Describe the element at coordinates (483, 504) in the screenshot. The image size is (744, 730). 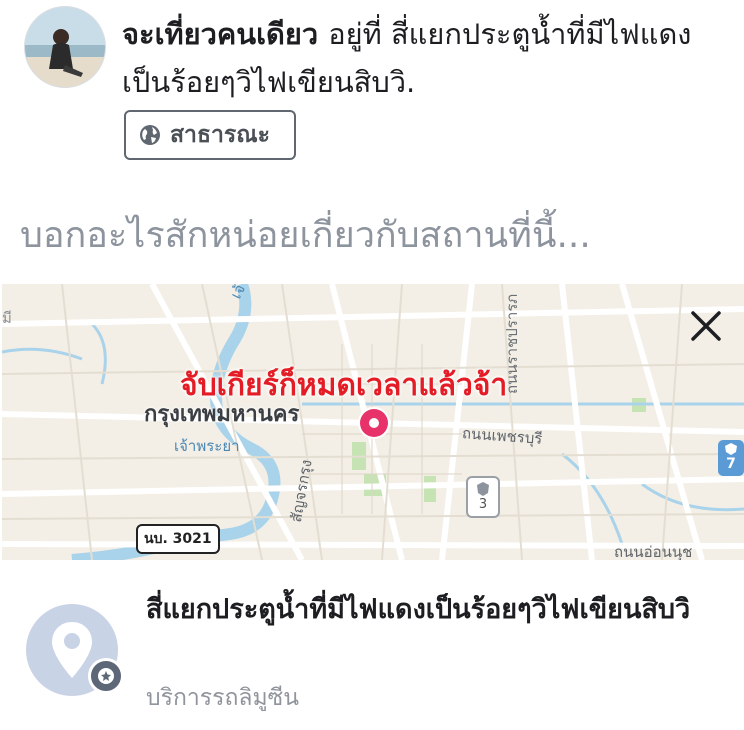
I see `highway-number: 3` at that location.